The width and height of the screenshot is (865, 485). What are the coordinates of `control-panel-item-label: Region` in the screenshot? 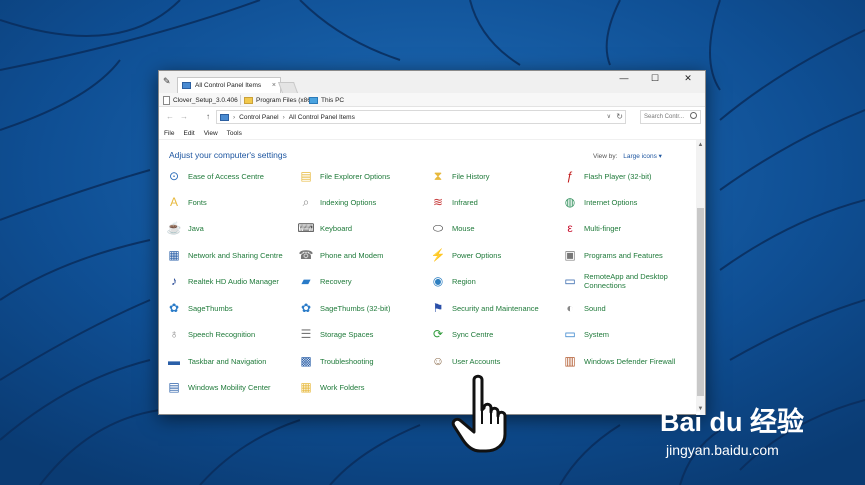 It's located at (464, 281).